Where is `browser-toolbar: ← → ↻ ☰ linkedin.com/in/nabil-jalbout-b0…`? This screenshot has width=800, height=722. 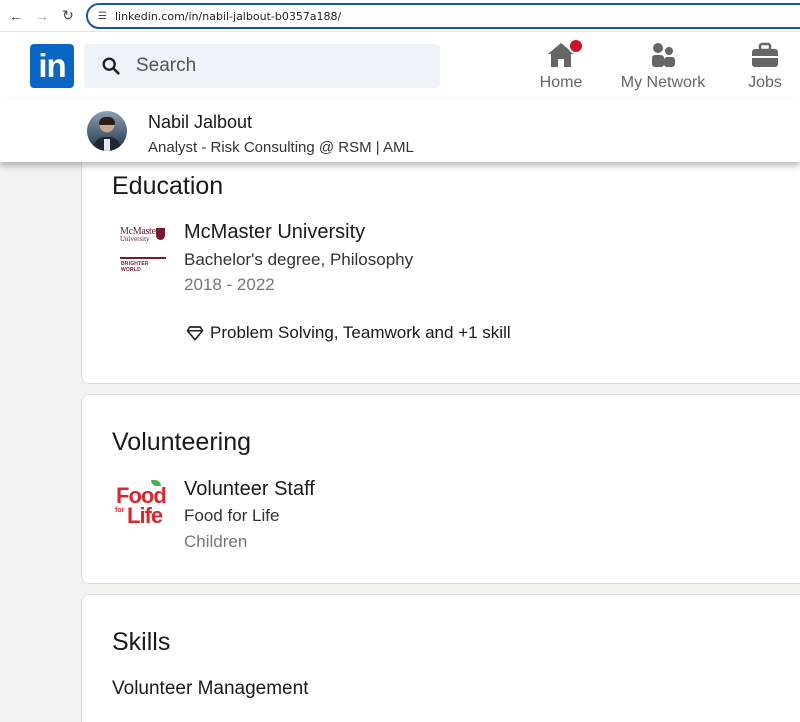 browser-toolbar: ← → ↻ ☰ linkedin.com/in/nabil-jalbout-b0… is located at coordinates (400, 16).